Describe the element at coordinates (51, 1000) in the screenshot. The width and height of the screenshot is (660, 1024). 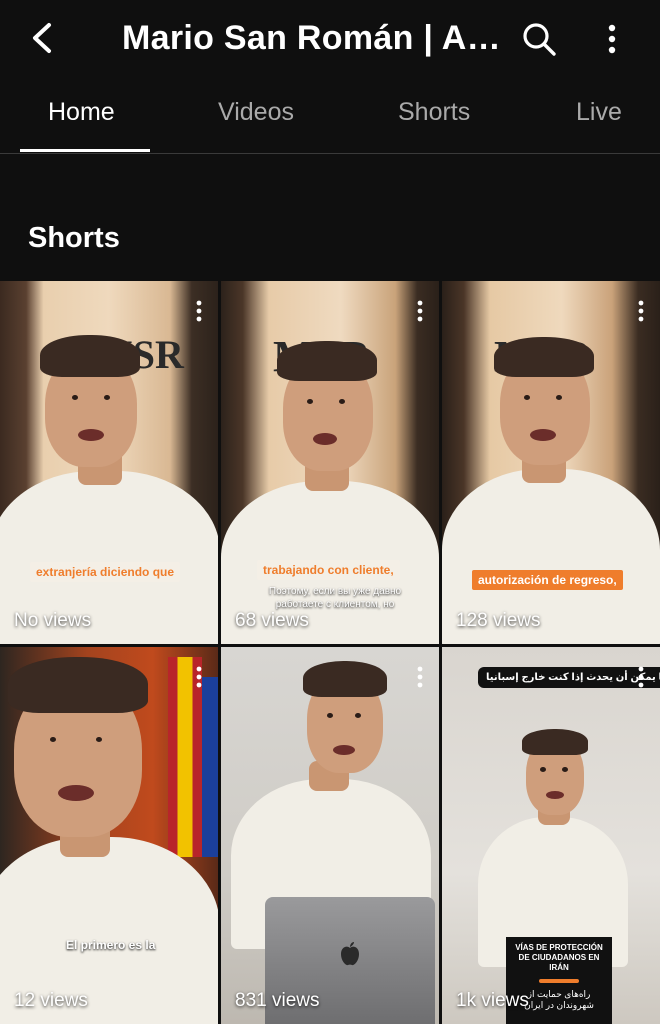
I see `short-views: 12 views` at that location.